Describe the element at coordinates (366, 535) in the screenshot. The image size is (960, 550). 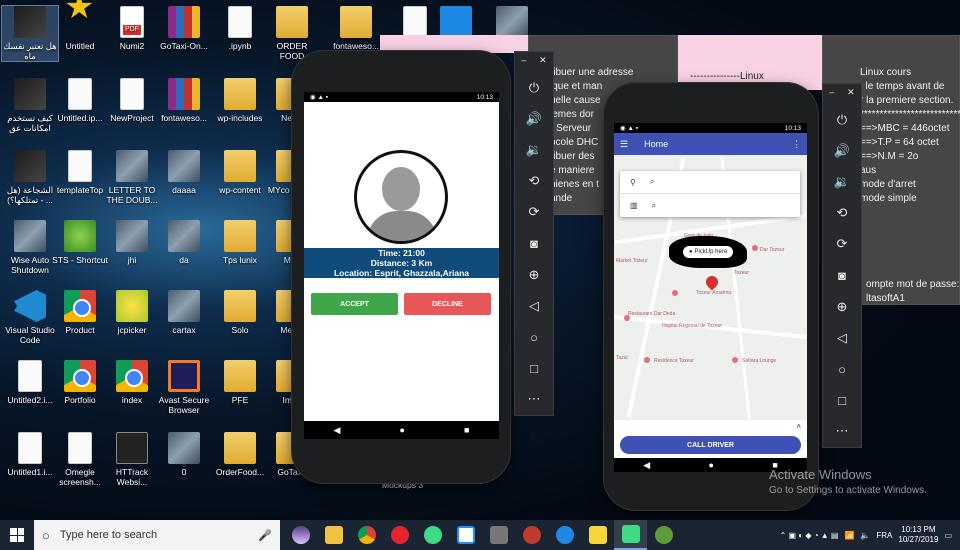
I see `chrome-icon` at that location.